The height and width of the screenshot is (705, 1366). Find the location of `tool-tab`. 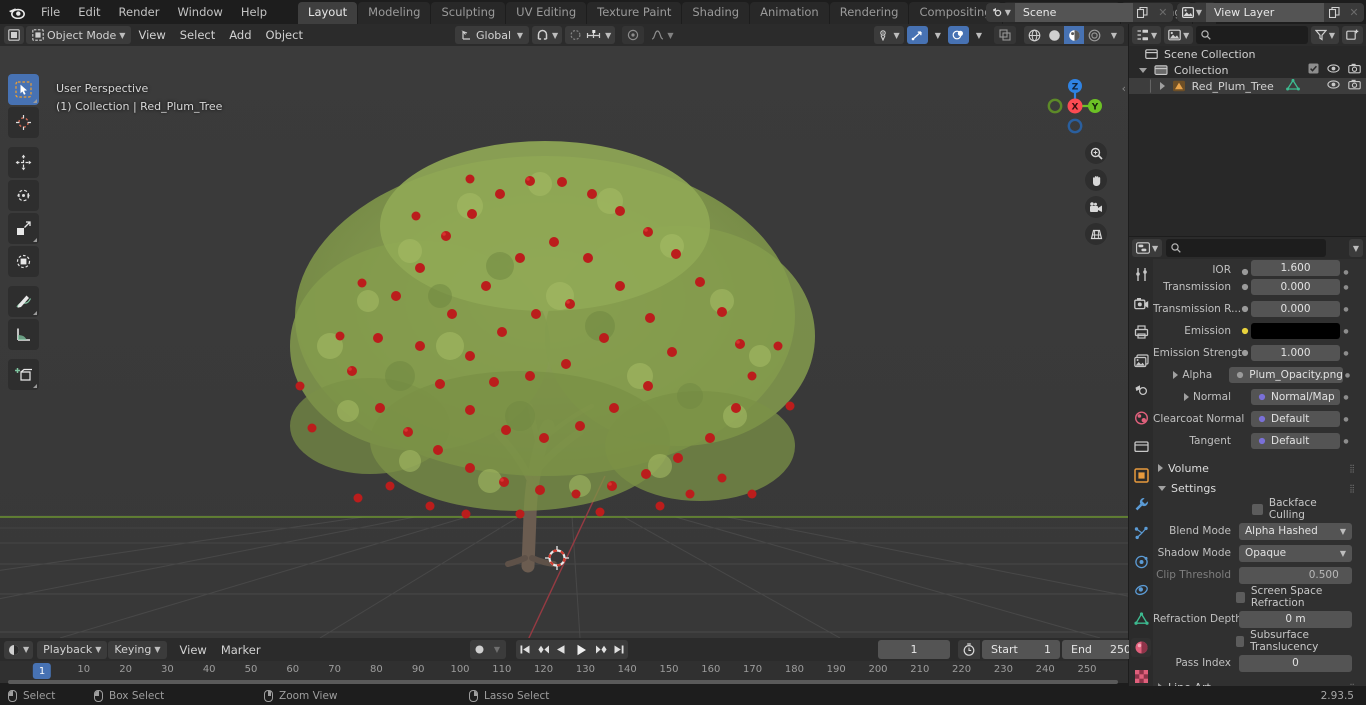

tool-tab is located at coordinates (1141, 275).